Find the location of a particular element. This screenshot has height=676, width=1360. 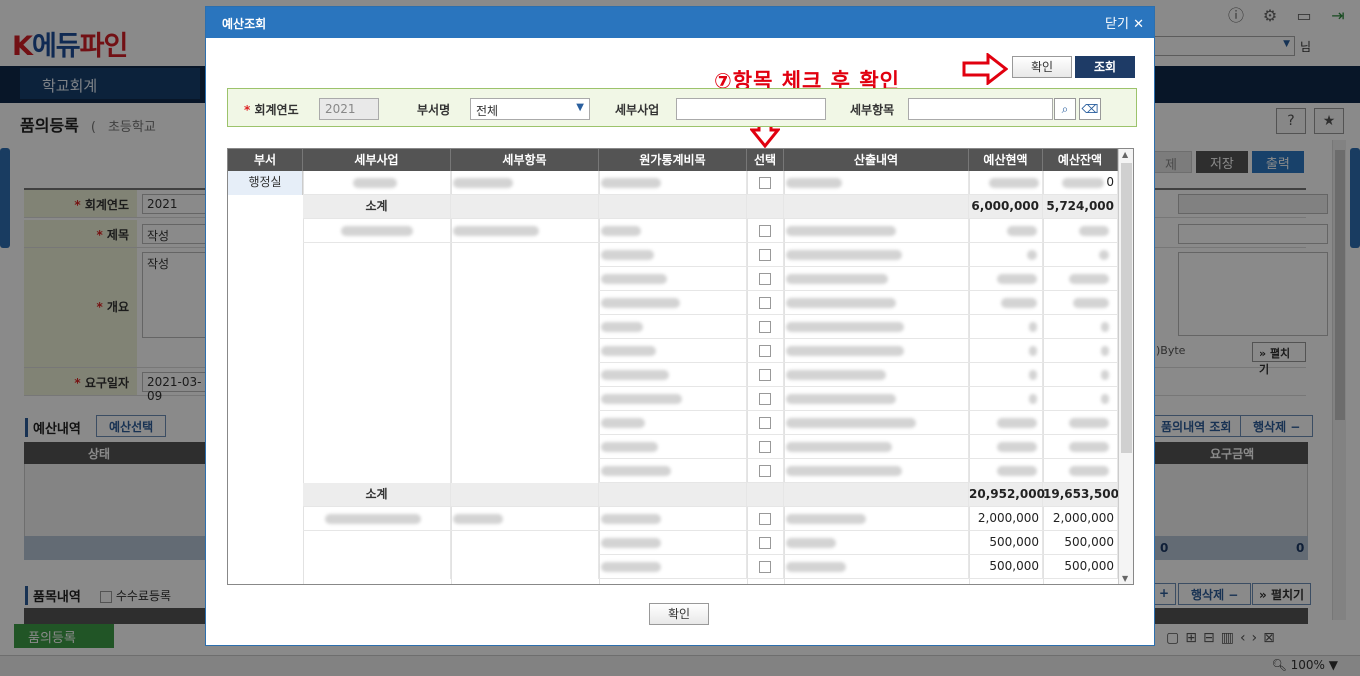

grid-header-col-6: 예산현액 is located at coordinates (1006, 160).